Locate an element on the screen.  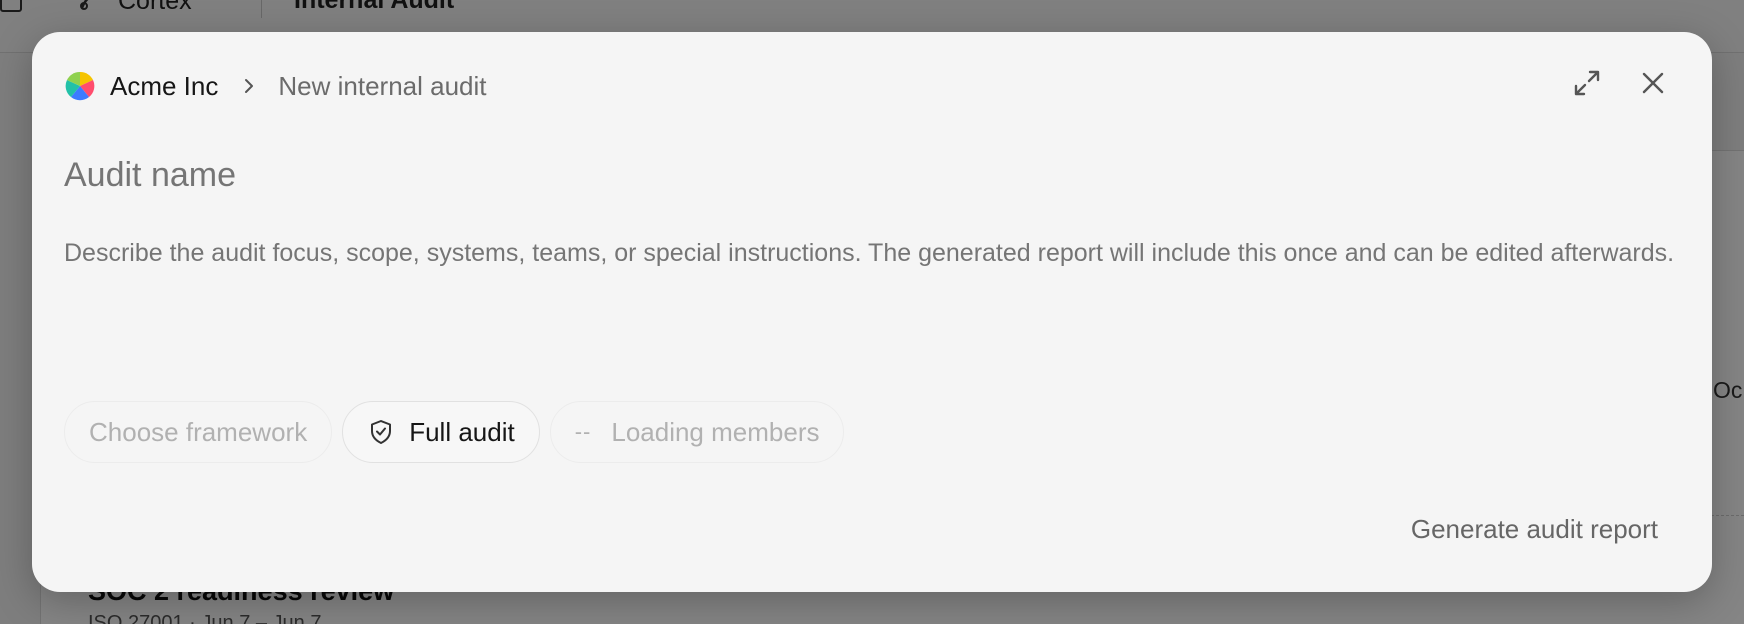
dialog-actions is located at coordinates (1620, 83).